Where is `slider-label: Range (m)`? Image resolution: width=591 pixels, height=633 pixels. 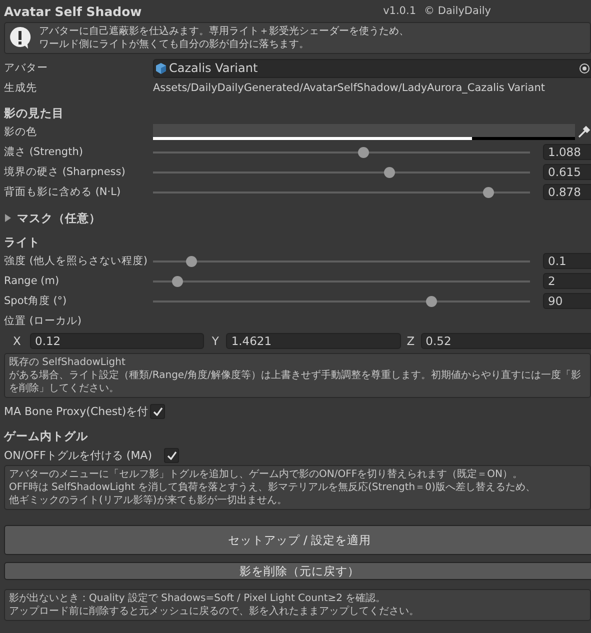
slider-label: Range (m) is located at coordinates (32, 281).